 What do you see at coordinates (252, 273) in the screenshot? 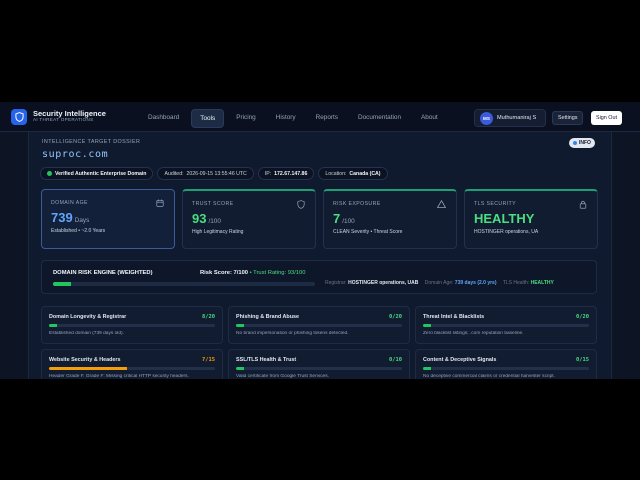
I see `engine-score: Risk Score: 7/100 • Trust Rating: 93/100` at bounding box center [252, 273].